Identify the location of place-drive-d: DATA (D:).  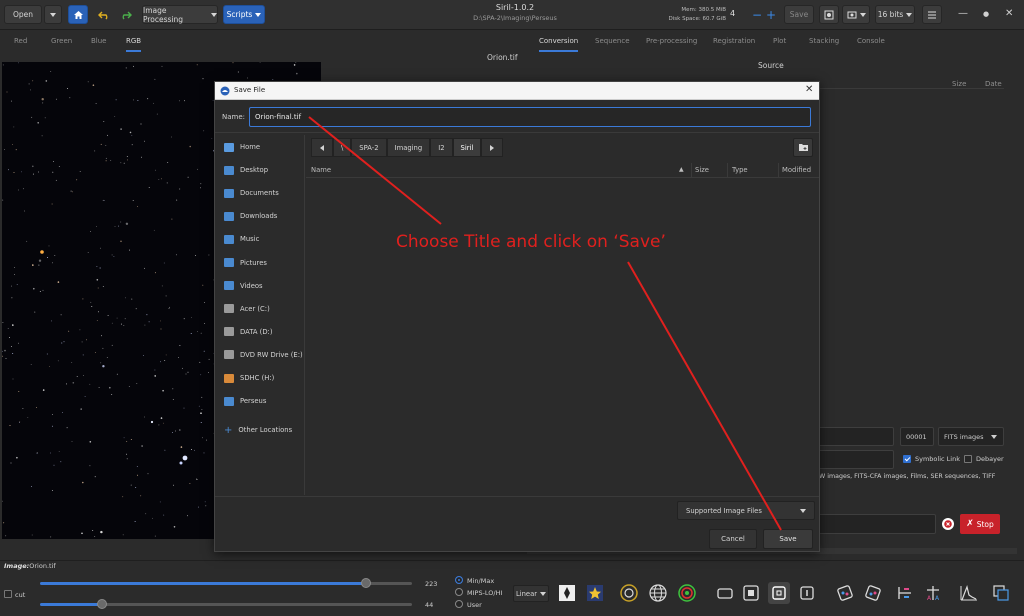
(248, 332).